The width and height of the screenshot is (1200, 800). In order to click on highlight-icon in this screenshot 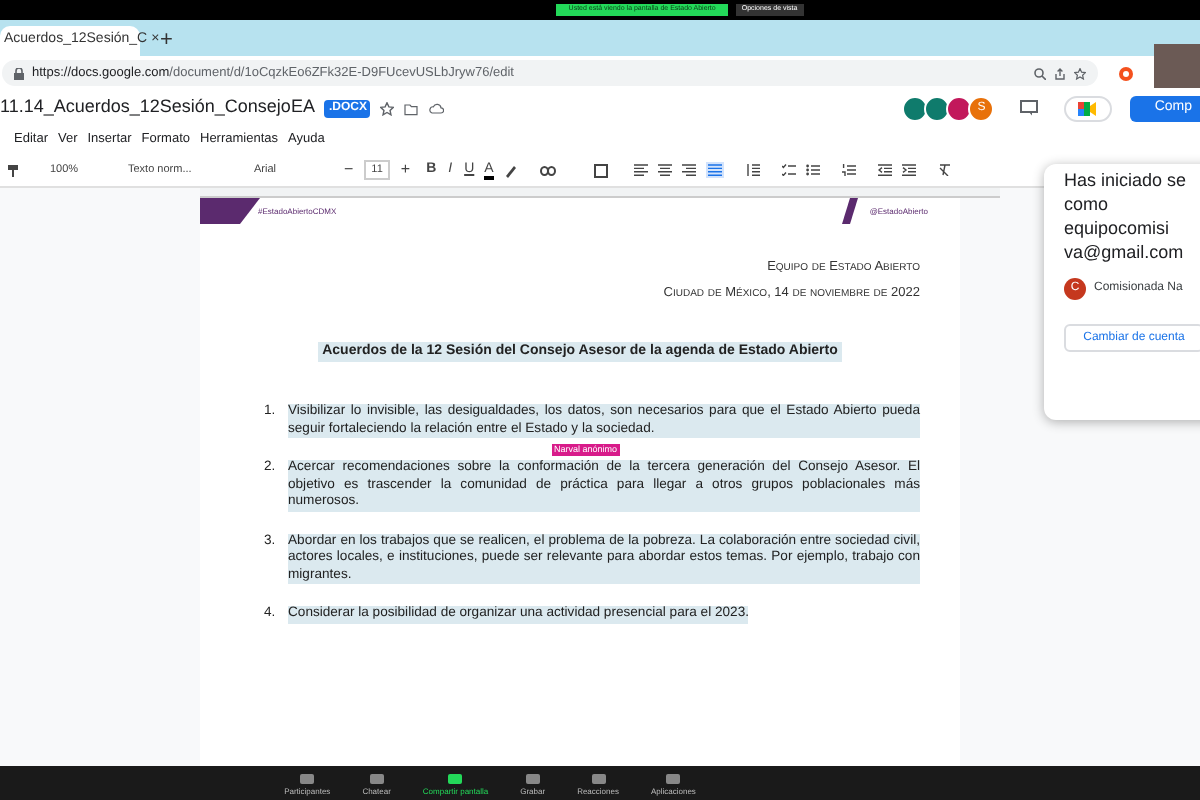, I will do `click(510, 170)`.